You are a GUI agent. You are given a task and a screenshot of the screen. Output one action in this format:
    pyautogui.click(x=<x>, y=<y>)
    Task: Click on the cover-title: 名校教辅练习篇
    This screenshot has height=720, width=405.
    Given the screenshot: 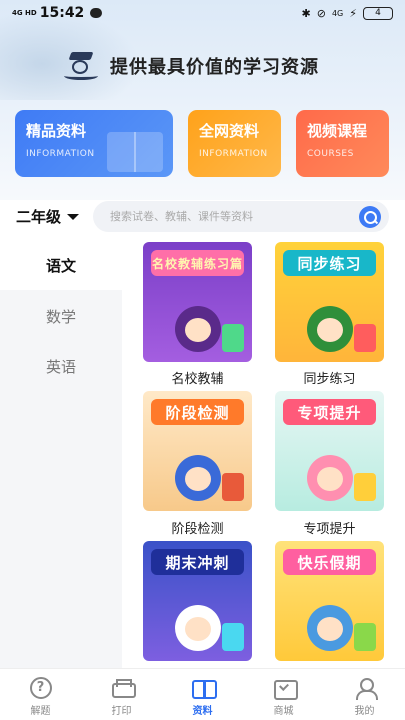 What is the action you would take?
    pyautogui.click(x=197, y=263)
    